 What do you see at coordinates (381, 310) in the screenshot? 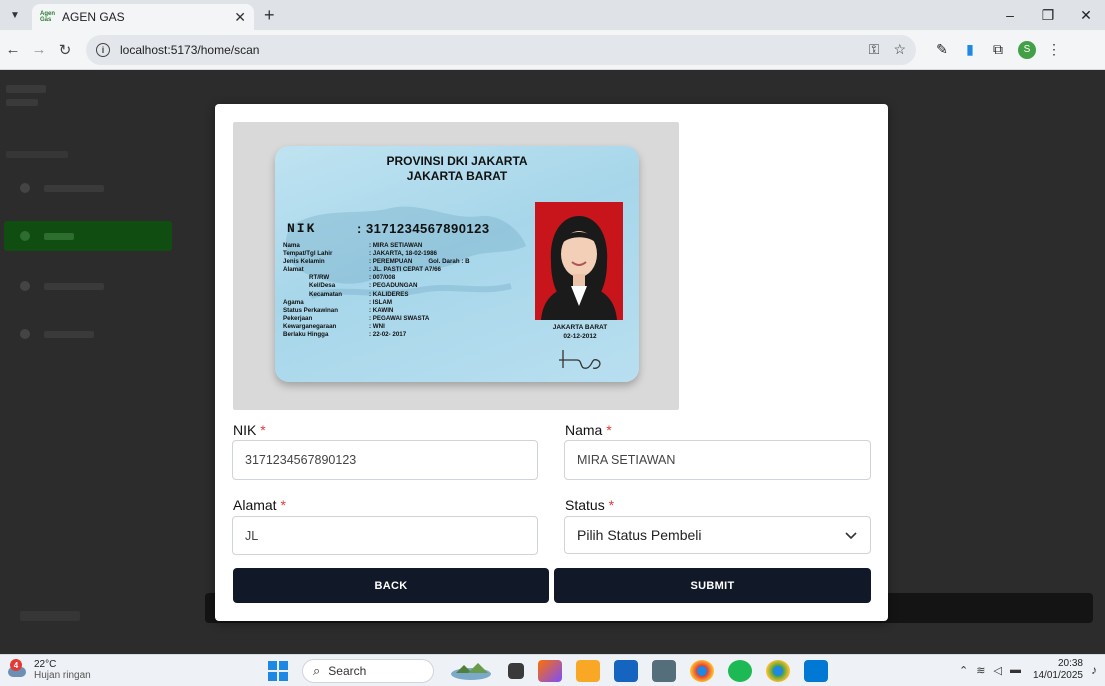
I see `ktp-field-value: : KAWIN` at bounding box center [381, 310].